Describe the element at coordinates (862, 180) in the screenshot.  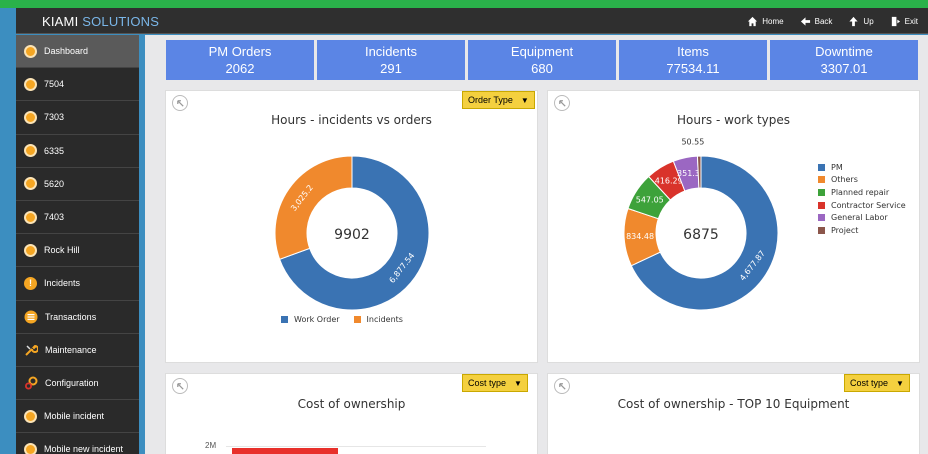
I see `legend-item-others: Others` at that location.